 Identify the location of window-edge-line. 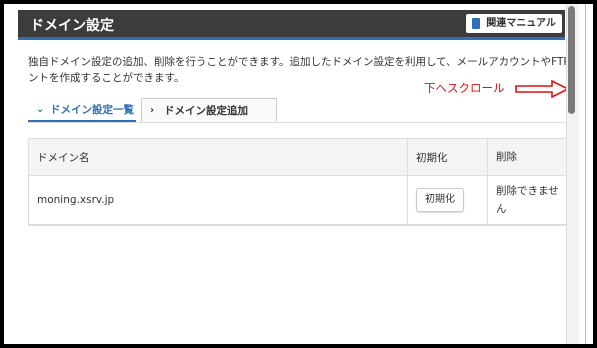
(585, 174).